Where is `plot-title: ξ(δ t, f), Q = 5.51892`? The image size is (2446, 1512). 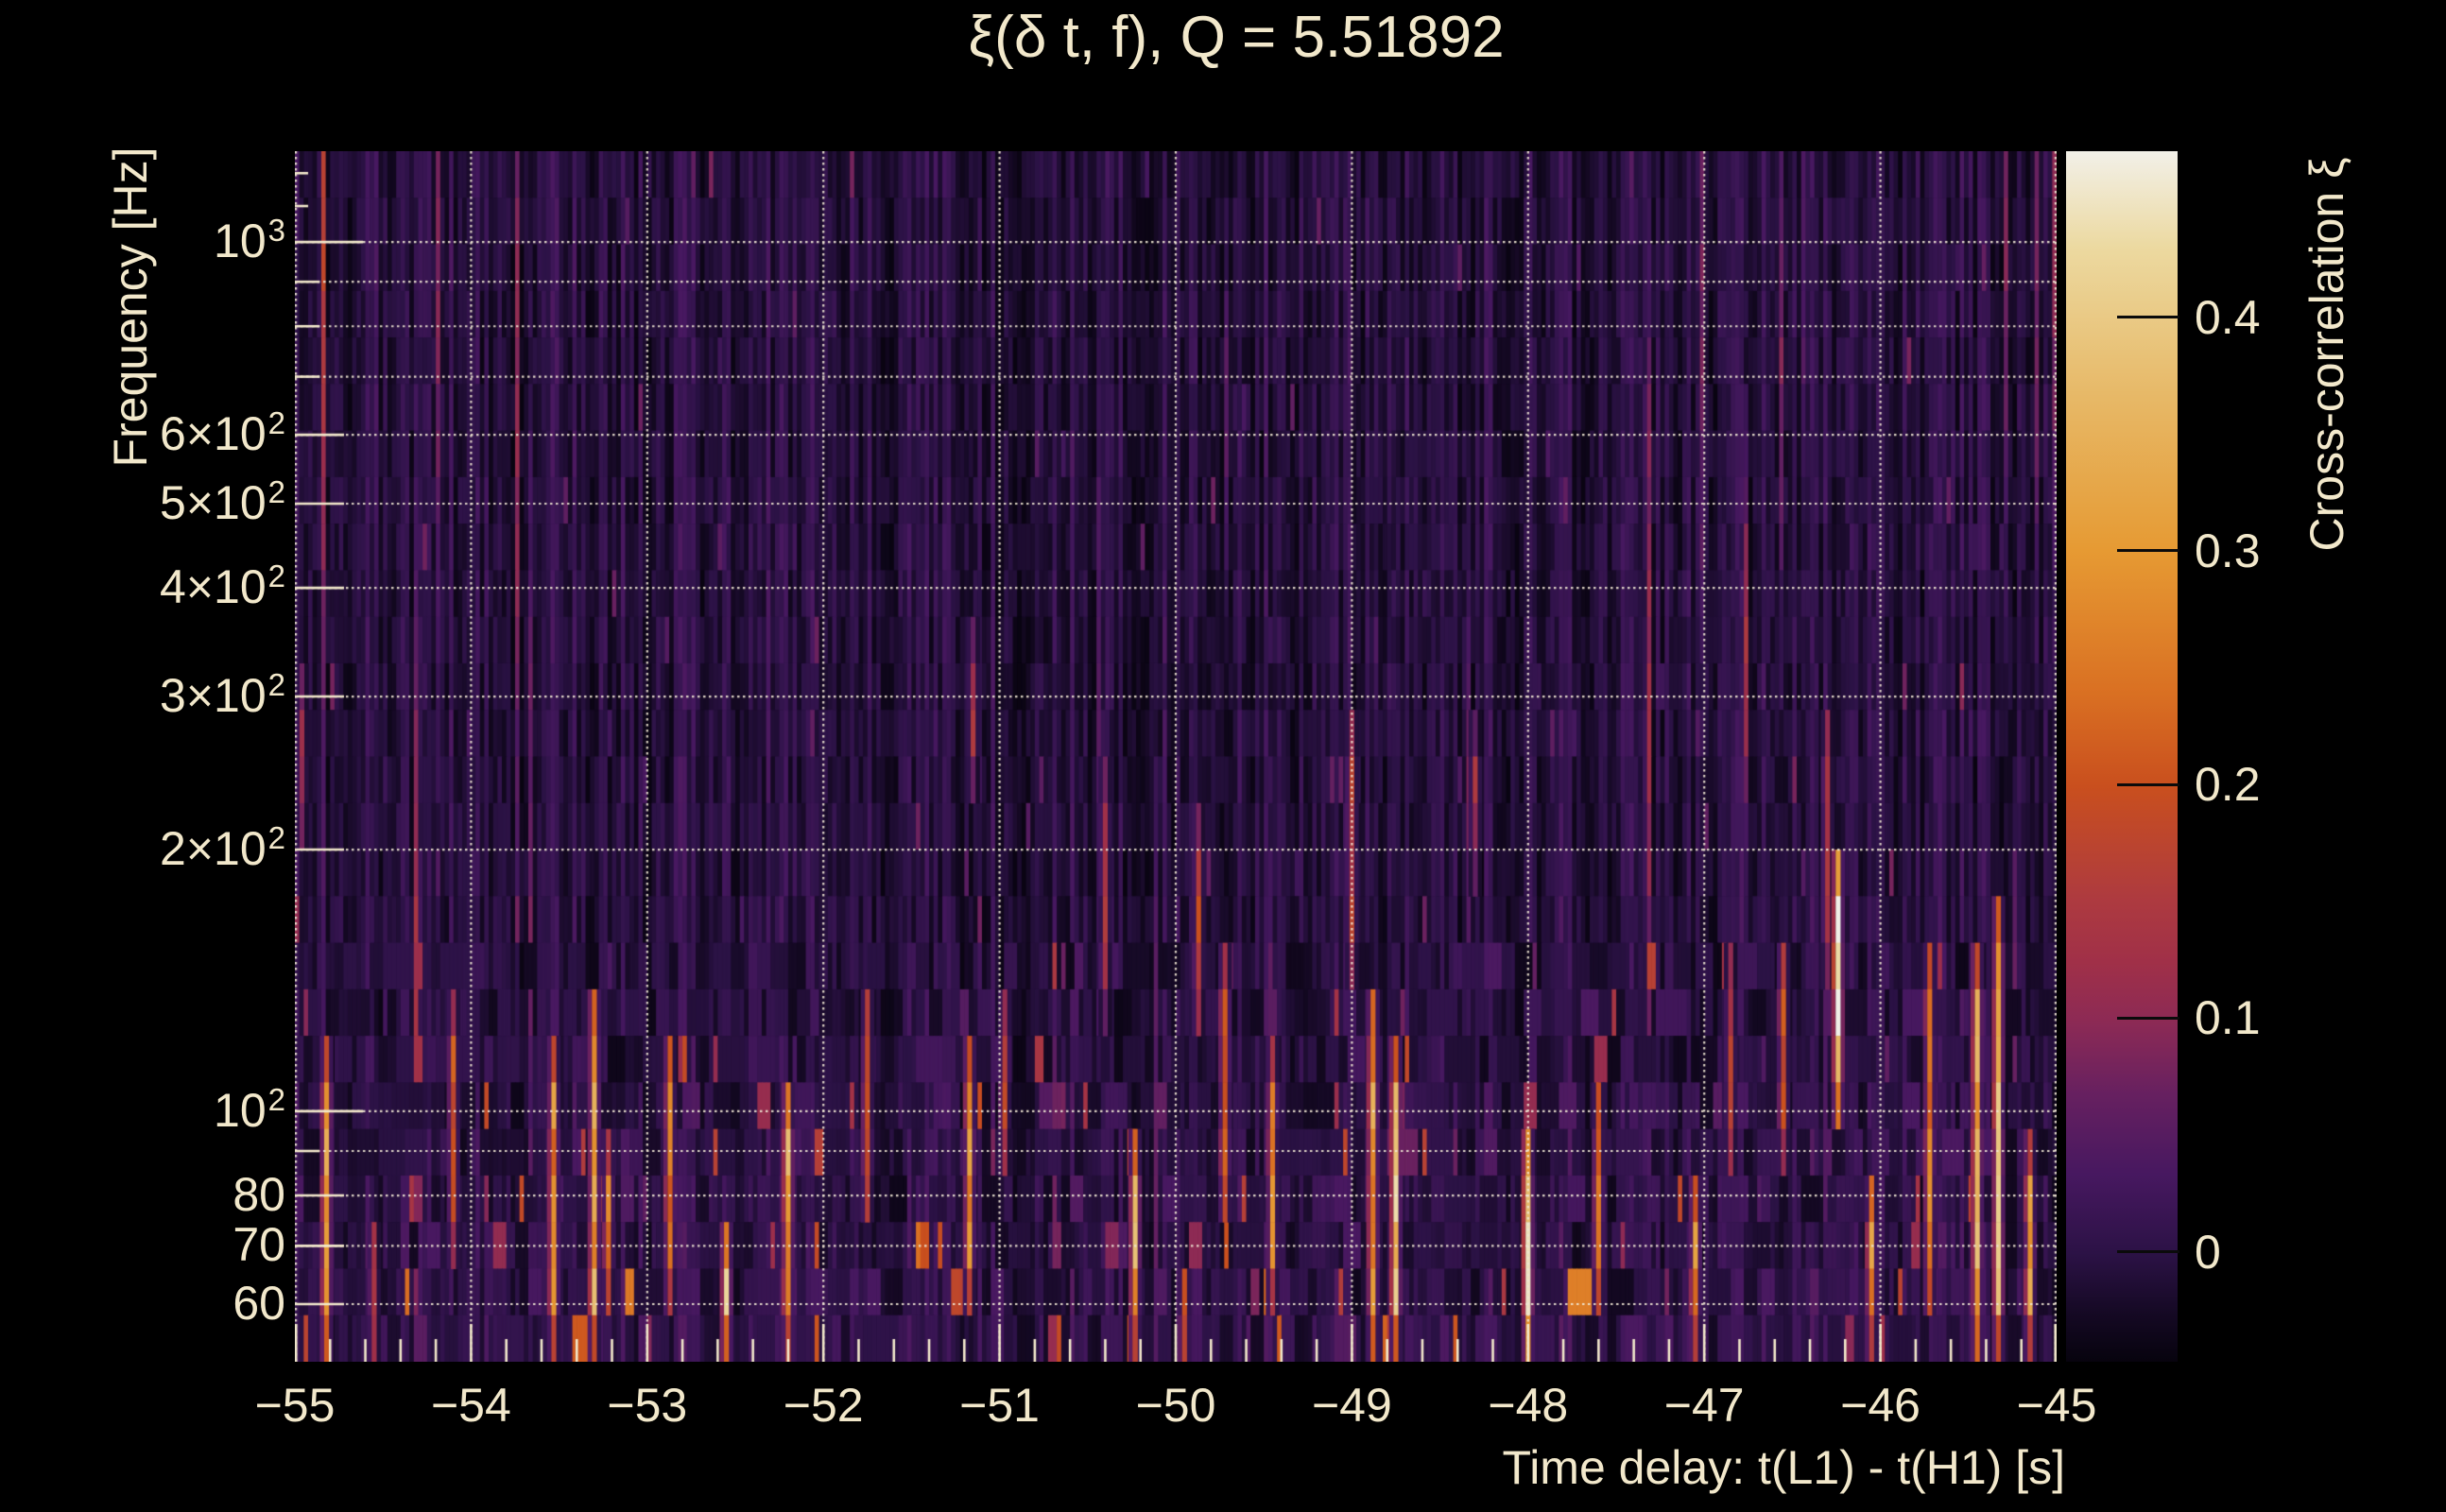
plot-title: ξ(δ t, f), Q = 5.51892 is located at coordinates (1236, 37).